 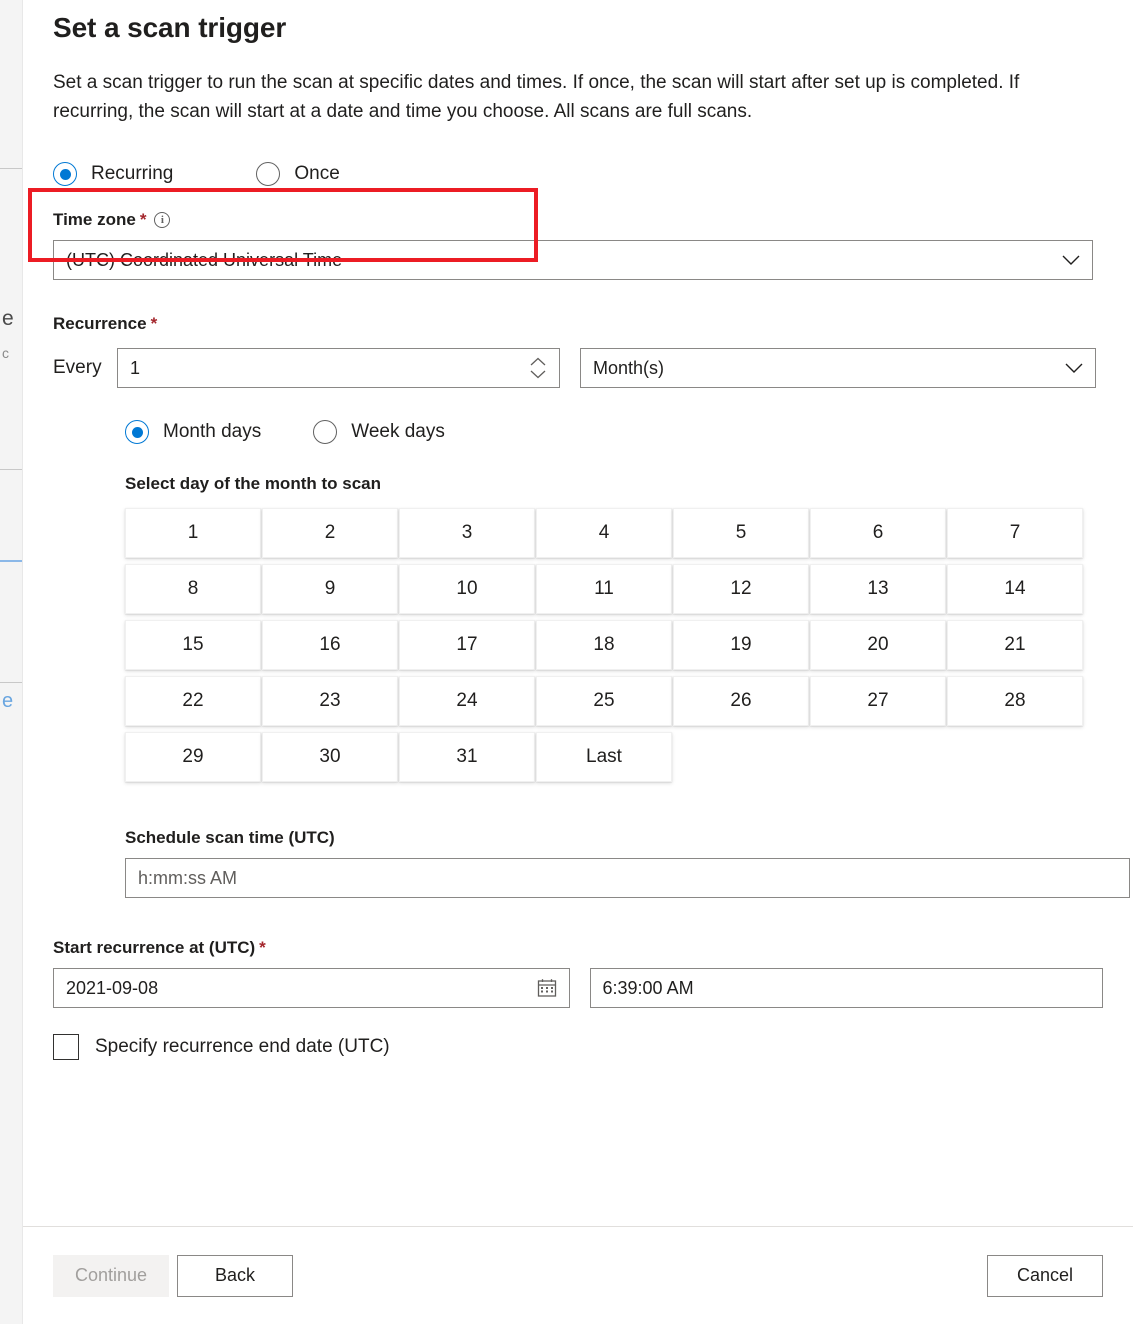 I want to click on radio-month-days: Month days, so click(x=193, y=432).